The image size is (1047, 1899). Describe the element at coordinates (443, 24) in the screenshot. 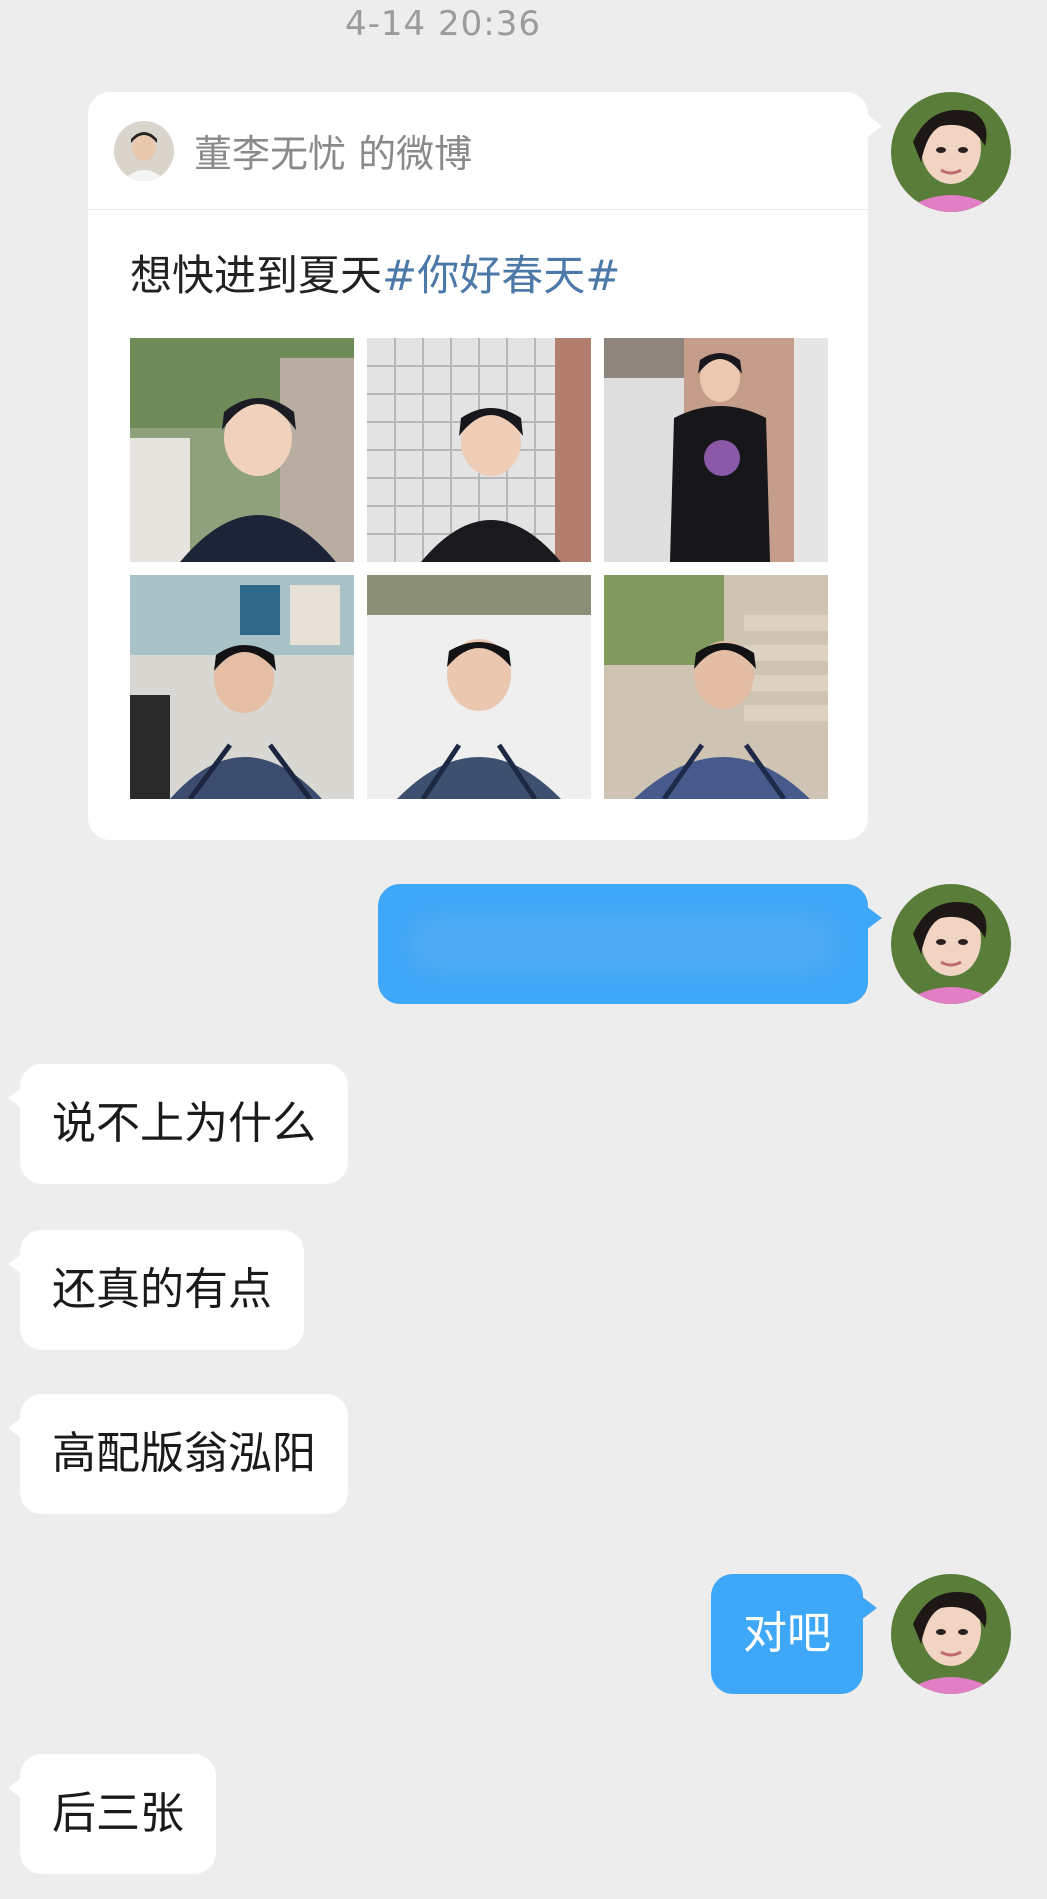

I see `message-timestamp: 4-14 20:36` at that location.